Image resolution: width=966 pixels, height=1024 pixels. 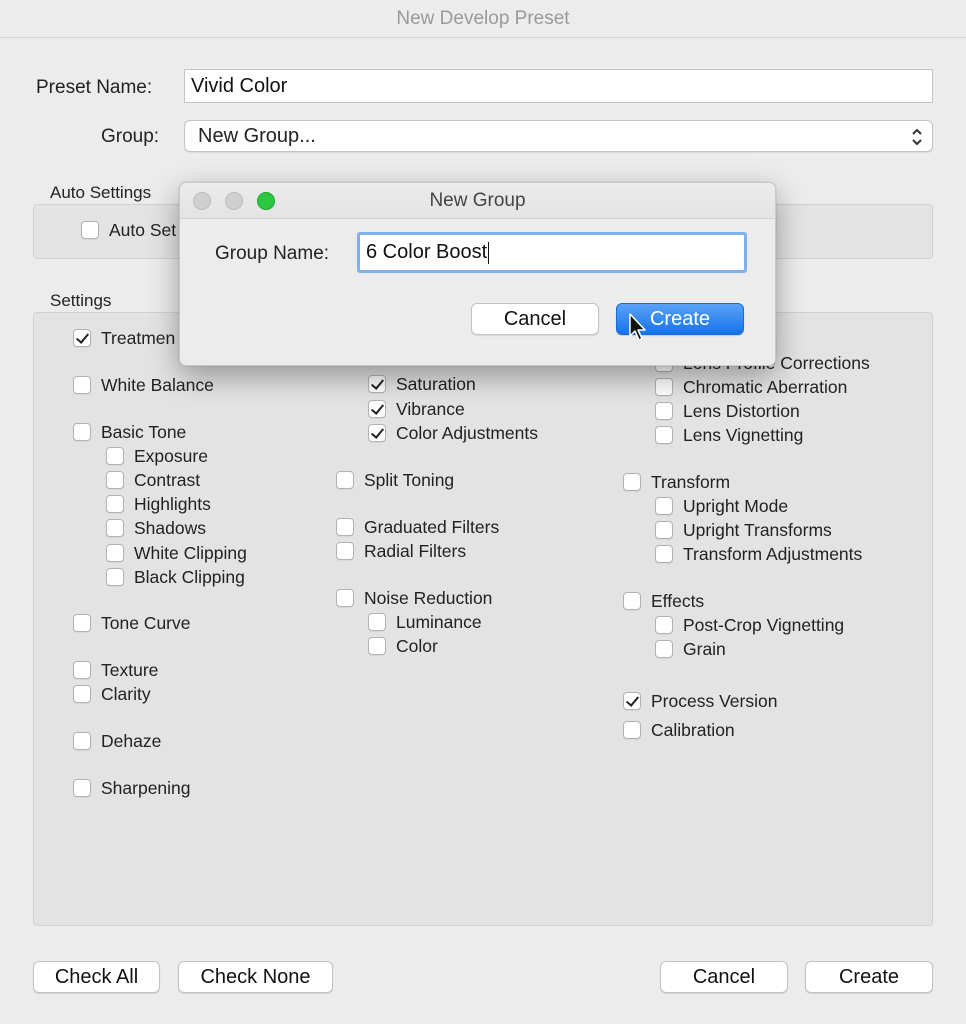 I want to click on auto-settings-checkbox-row: Auto Set, so click(x=128, y=230).